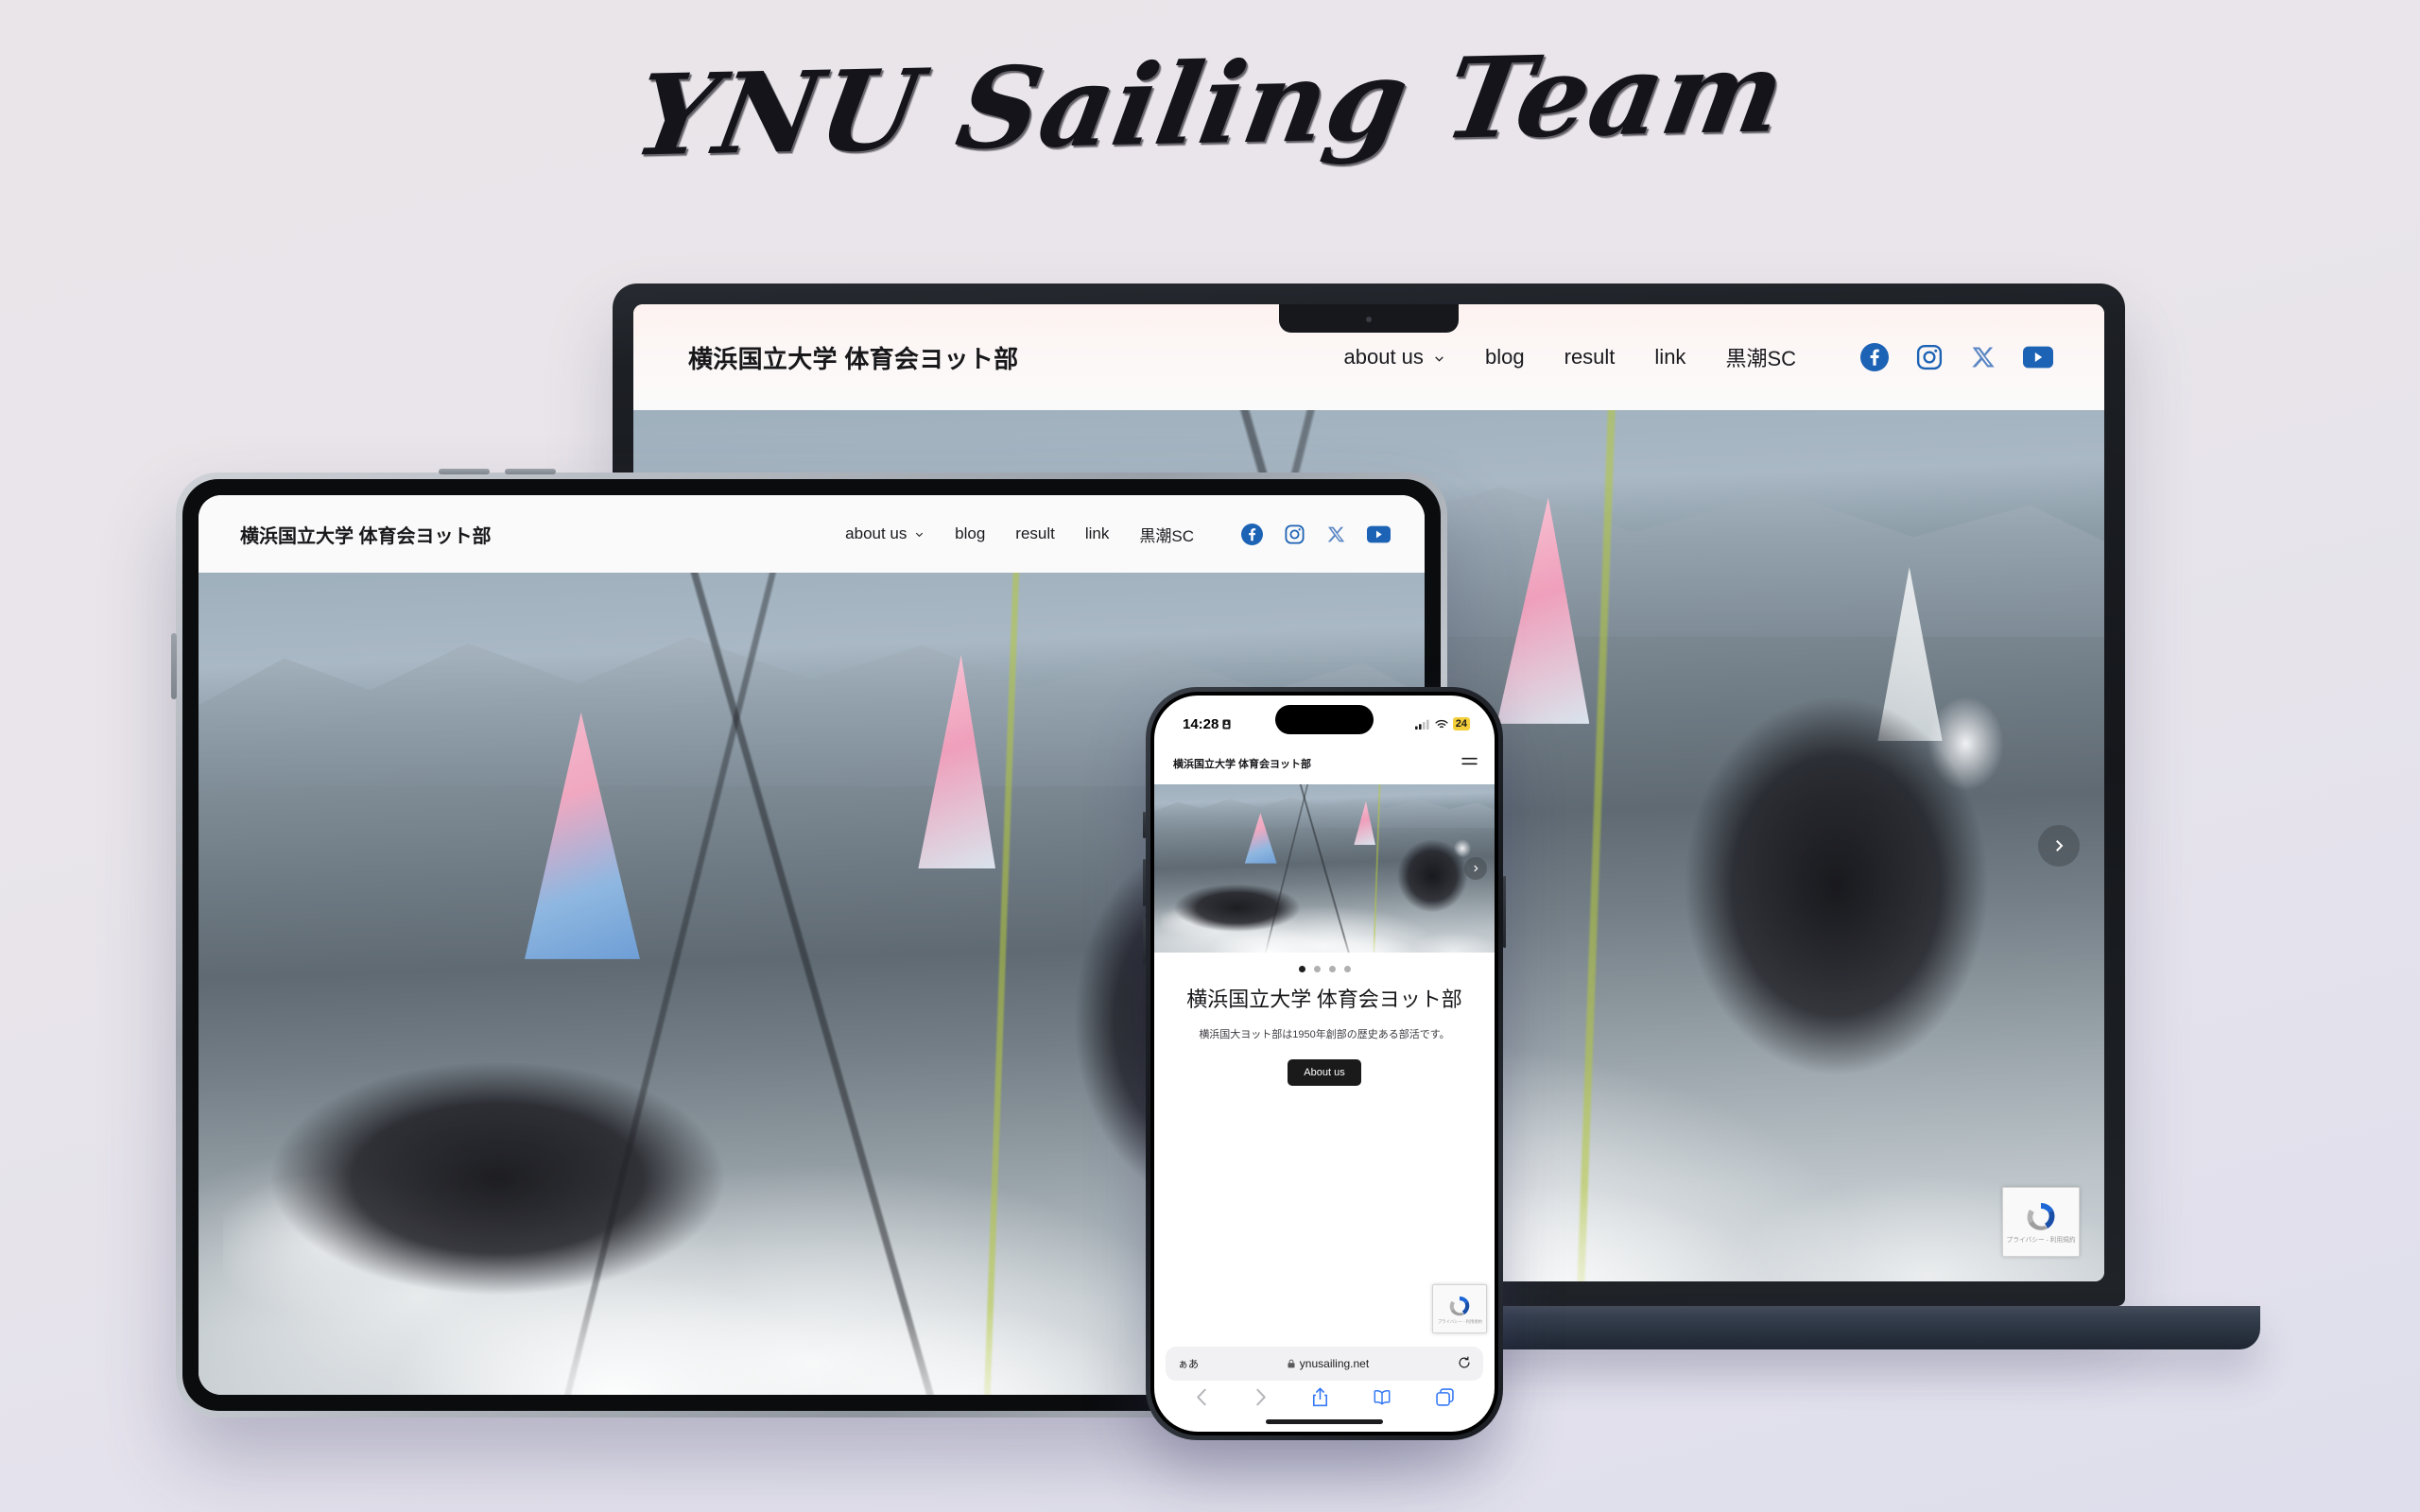 This screenshot has width=2420, height=1512. Describe the element at coordinates (1324, 868) in the screenshot. I see `hero-carousel-image` at that location.